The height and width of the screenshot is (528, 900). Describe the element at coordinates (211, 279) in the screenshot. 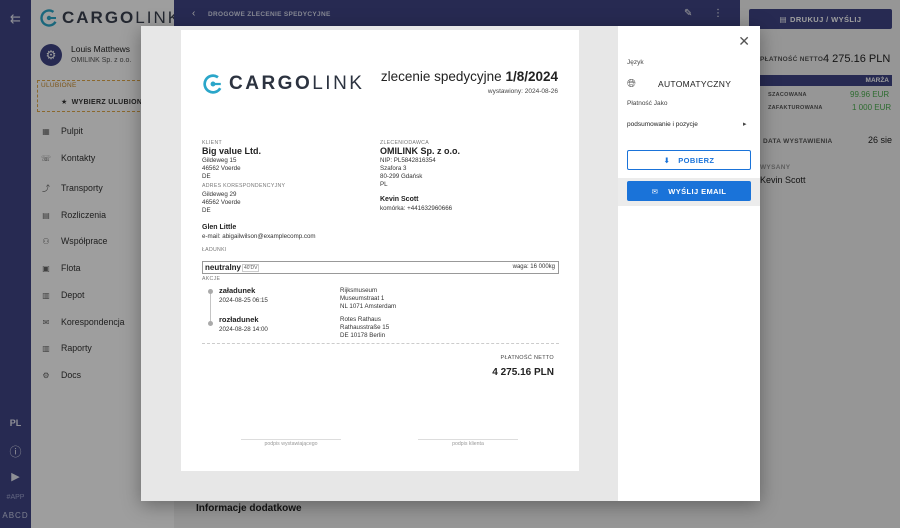

I see `actions-label: AKCJE` at that location.